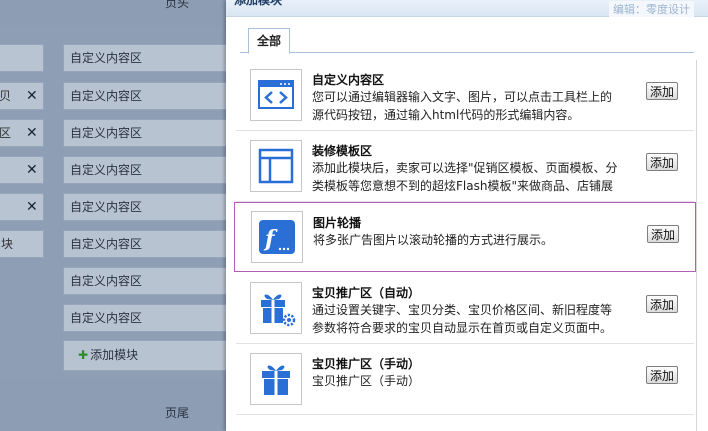  Describe the element at coordinates (277, 237) in the screenshot. I see `flash-icon: f` at that location.